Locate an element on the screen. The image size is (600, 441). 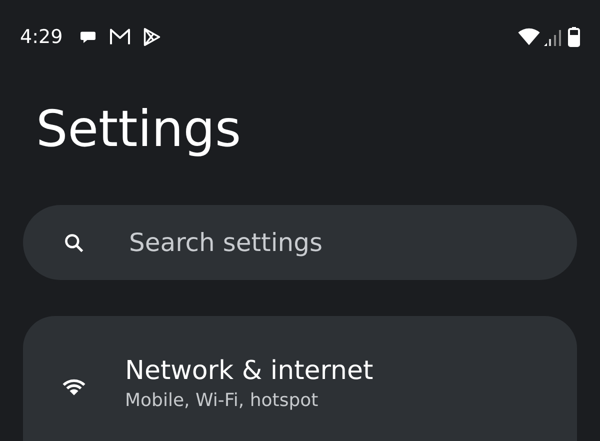
setting-subtitle: Mobile, Wi-Fi, hotspot is located at coordinates (222, 401).